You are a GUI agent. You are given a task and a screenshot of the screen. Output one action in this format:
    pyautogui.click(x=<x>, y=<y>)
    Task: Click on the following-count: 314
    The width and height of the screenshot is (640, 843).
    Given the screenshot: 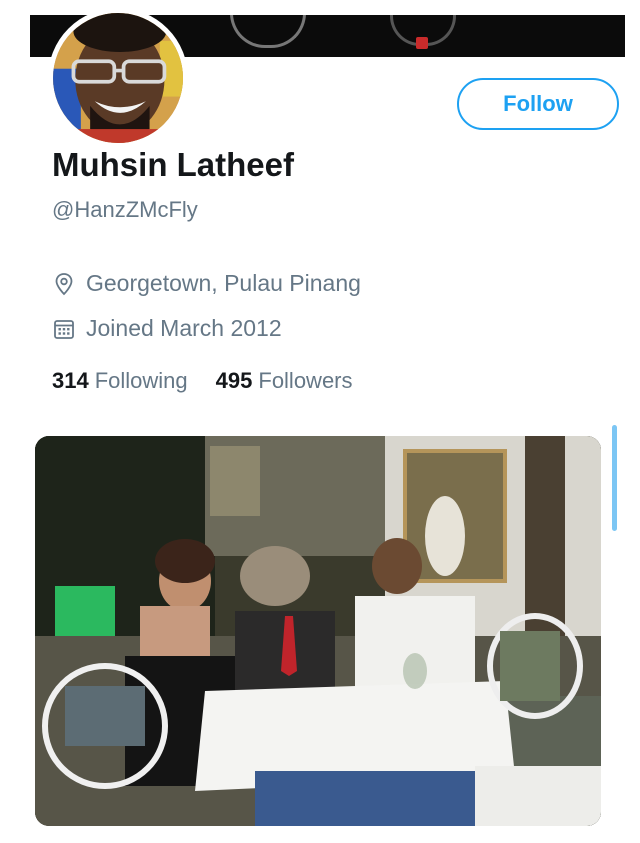 What is the action you would take?
    pyautogui.click(x=70, y=380)
    